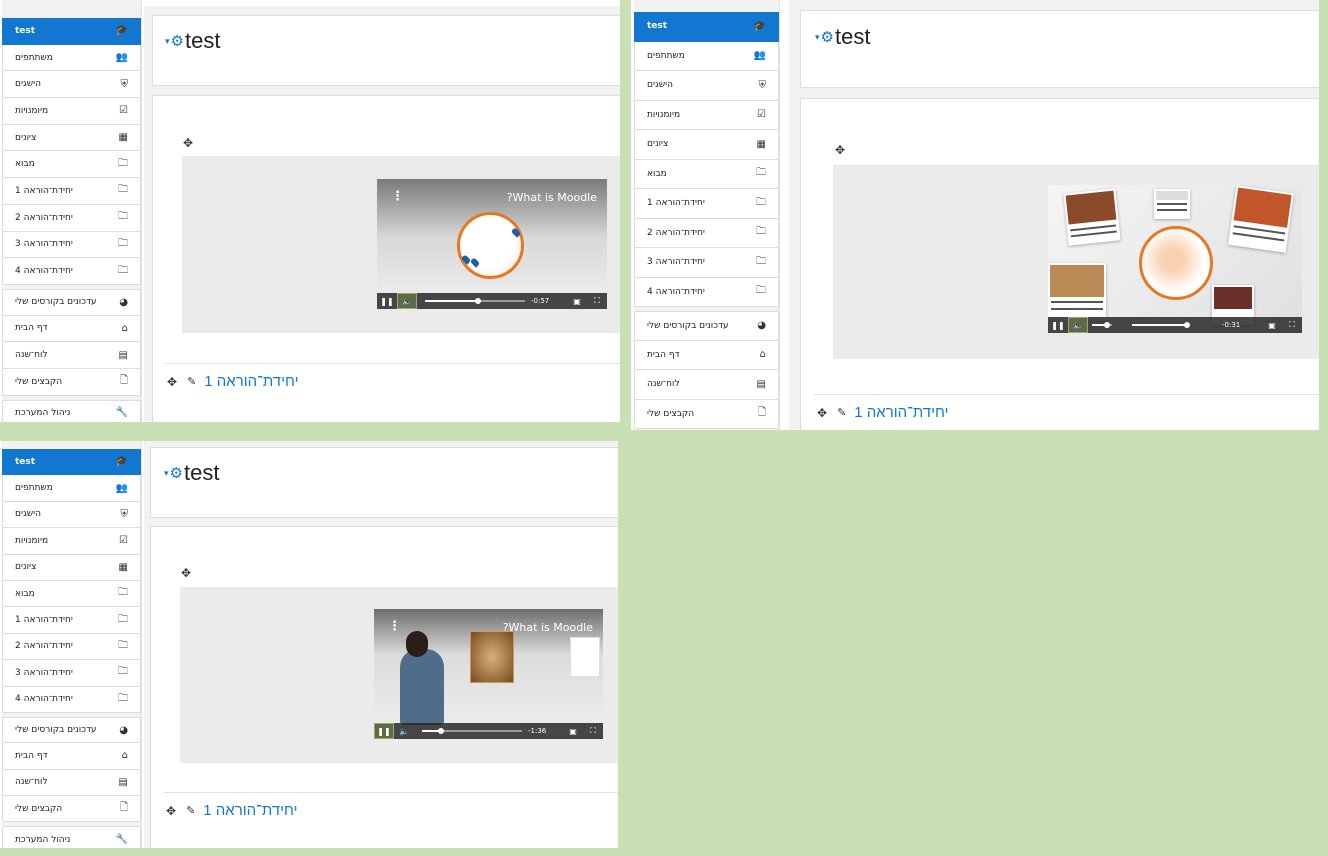 The width and height of the screenshot is (1328, 856). What do you see at coordinates (488, 674) in the screenshot?
I see `video-player: ⋮ ?What is Moodle ❚❚ 🔈 -1:36 ▣ ⛶` at bounding box center [488, 674].